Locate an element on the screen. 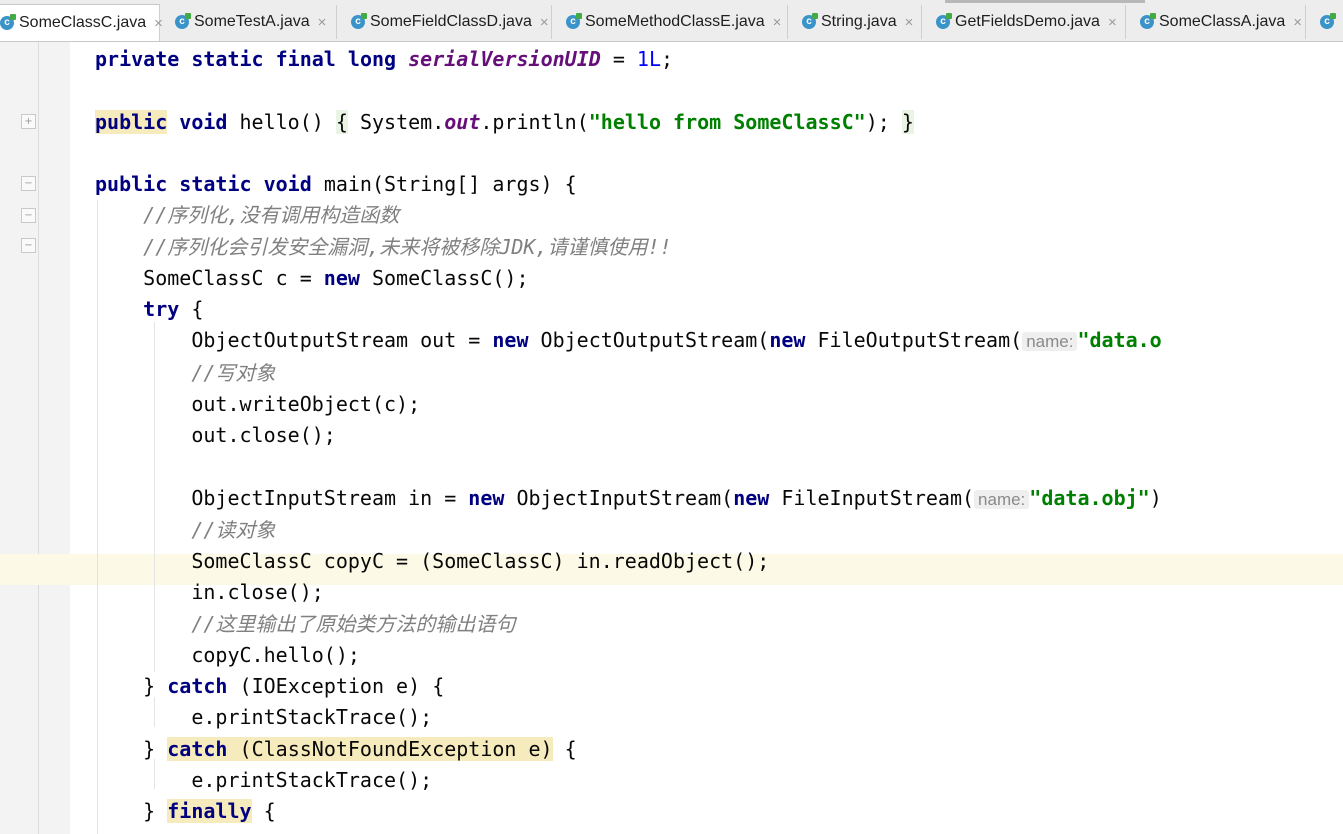 This screenshot has height=834, width=1343. identifier: System. is located at coordinates (402, 121).